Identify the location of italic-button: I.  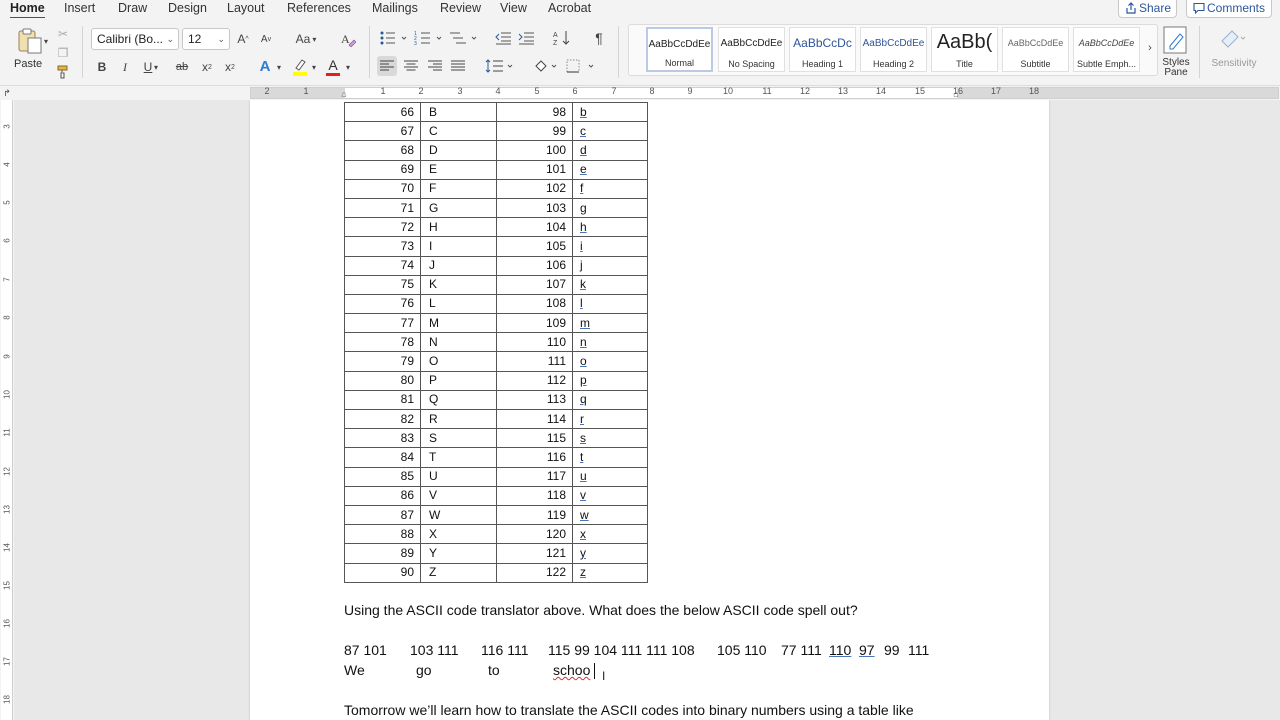
(125, 67).